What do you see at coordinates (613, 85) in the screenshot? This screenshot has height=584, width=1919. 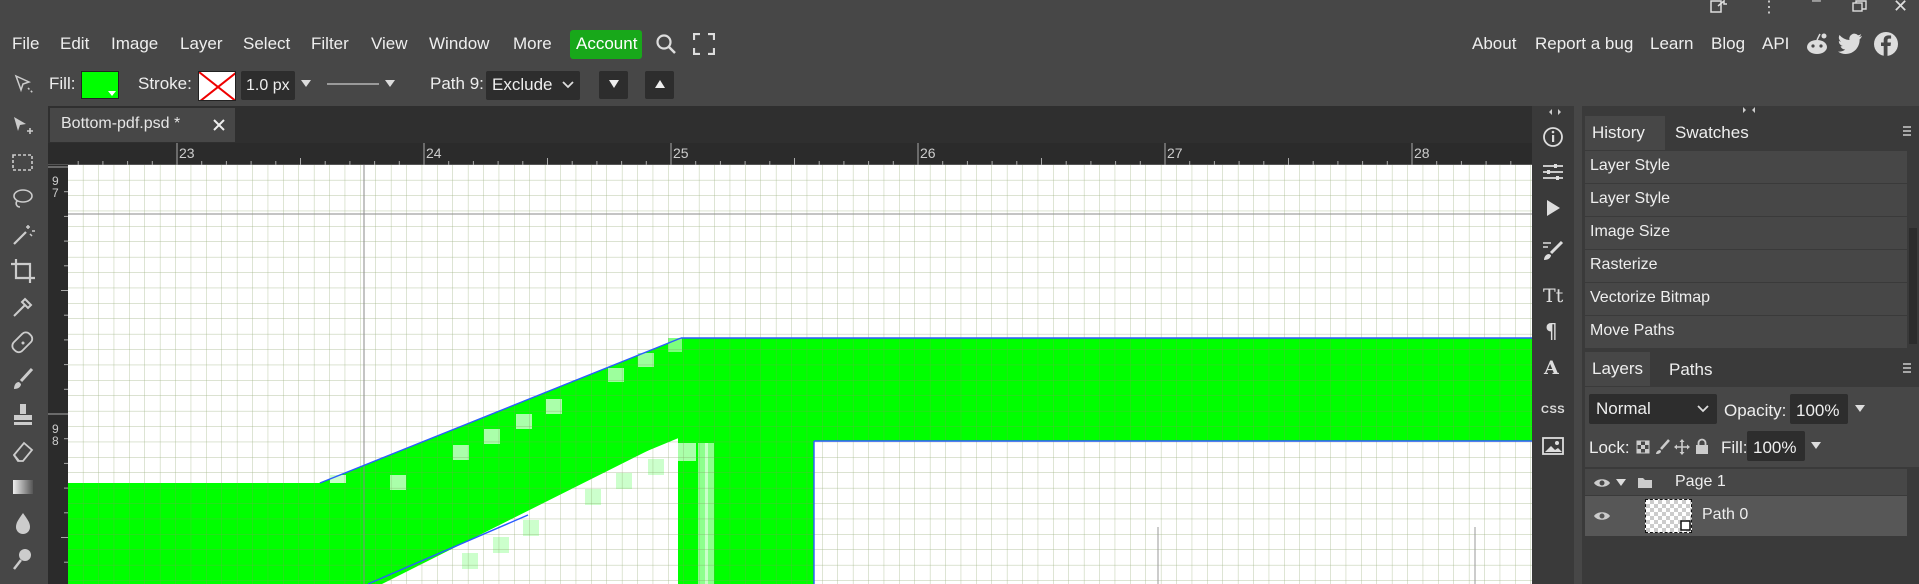 I see `move-path-down-button` at bounding box center [613, 85].